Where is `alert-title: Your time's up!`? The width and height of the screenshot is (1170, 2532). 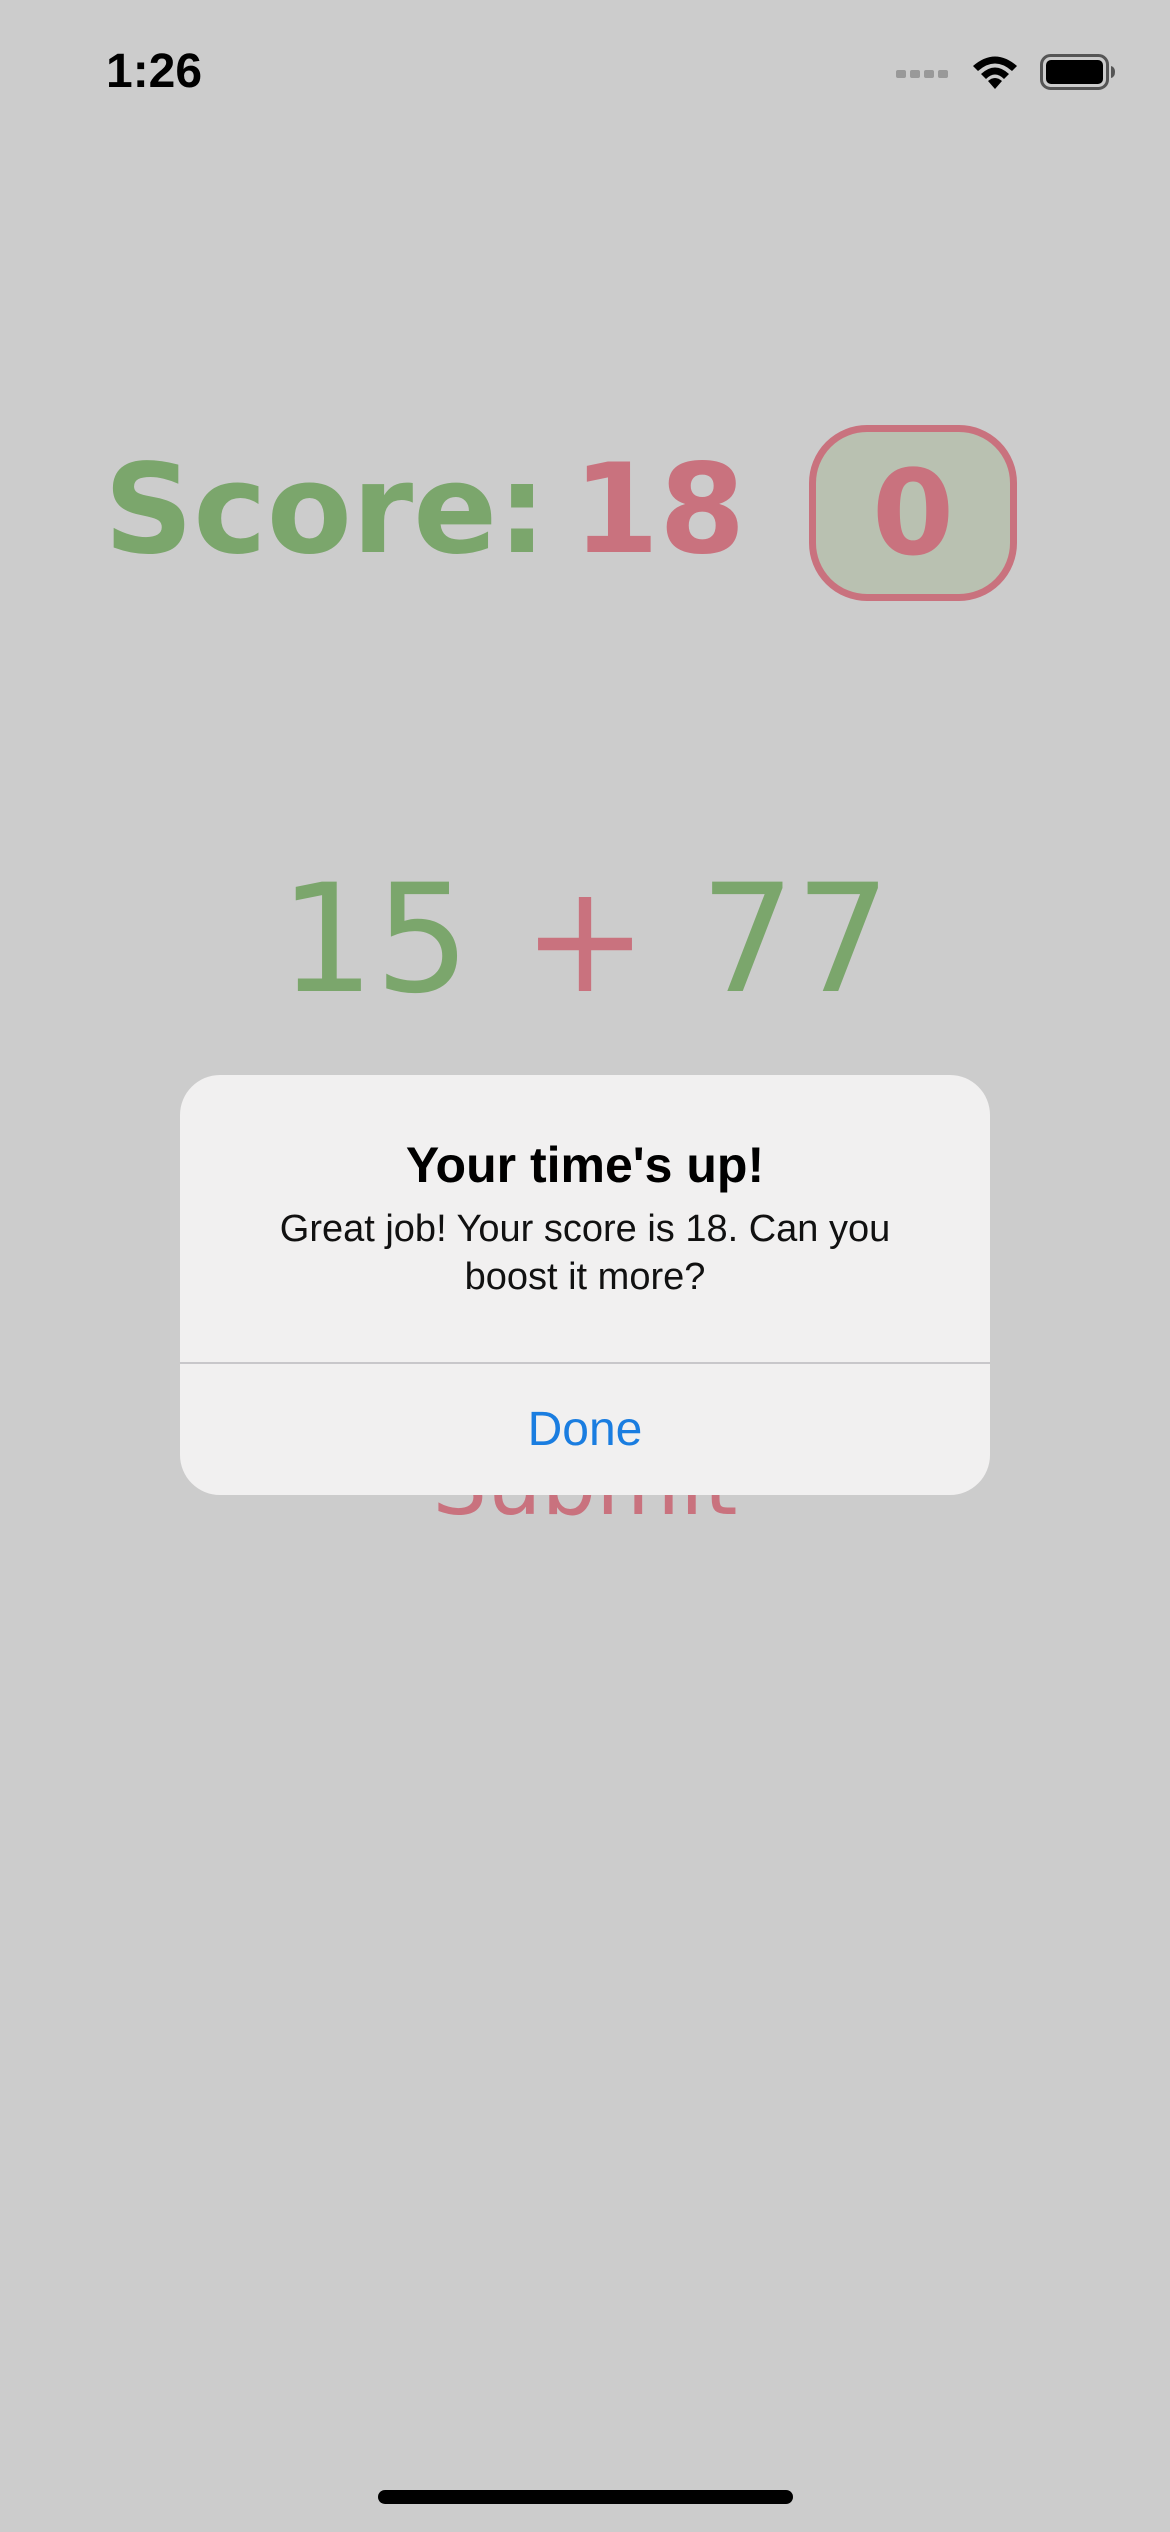 alert-title: Your time's up! is located at coordinates (585, 1165).